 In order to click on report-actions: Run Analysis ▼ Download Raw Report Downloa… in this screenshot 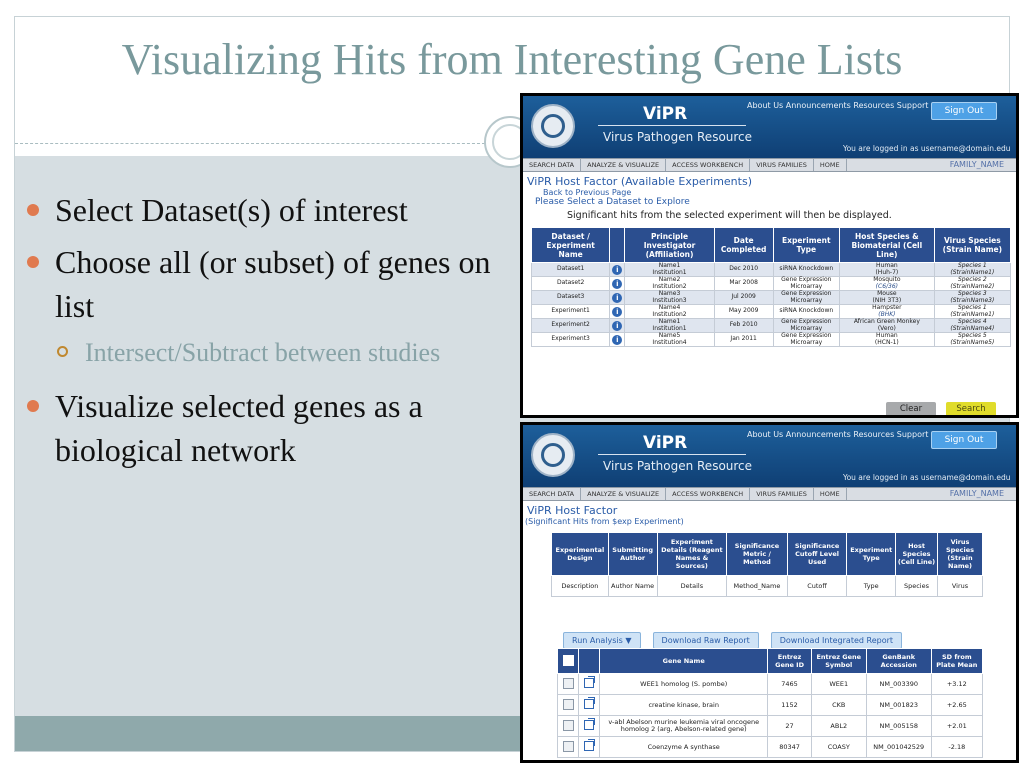, I will do `click(738, 638)`.